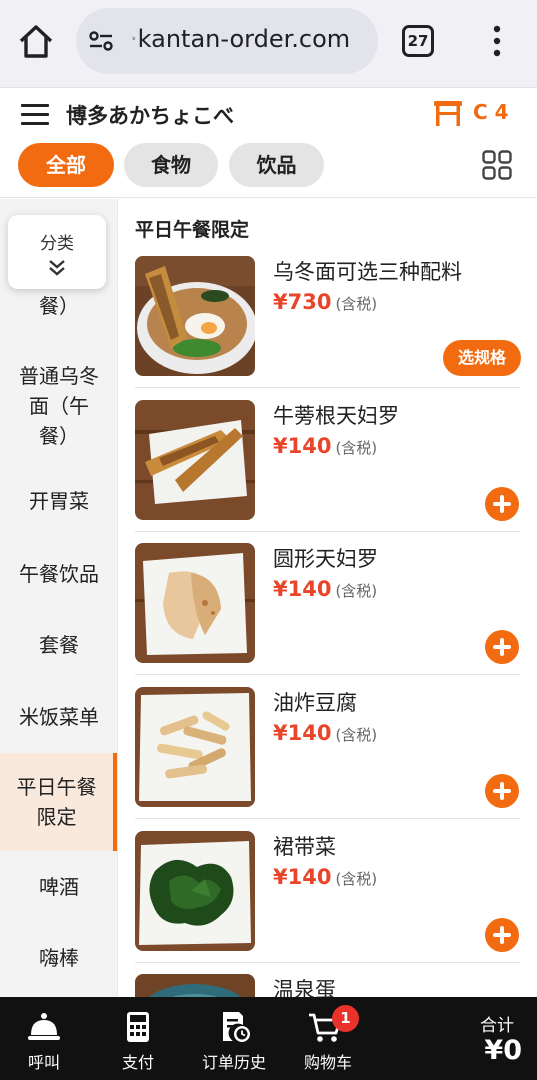 This screenshot has width=537, height=1080. What do you see at coordinates (497, 165) in the screenshot?
I see `grid-view-icon` at bounding box center [497, 165].